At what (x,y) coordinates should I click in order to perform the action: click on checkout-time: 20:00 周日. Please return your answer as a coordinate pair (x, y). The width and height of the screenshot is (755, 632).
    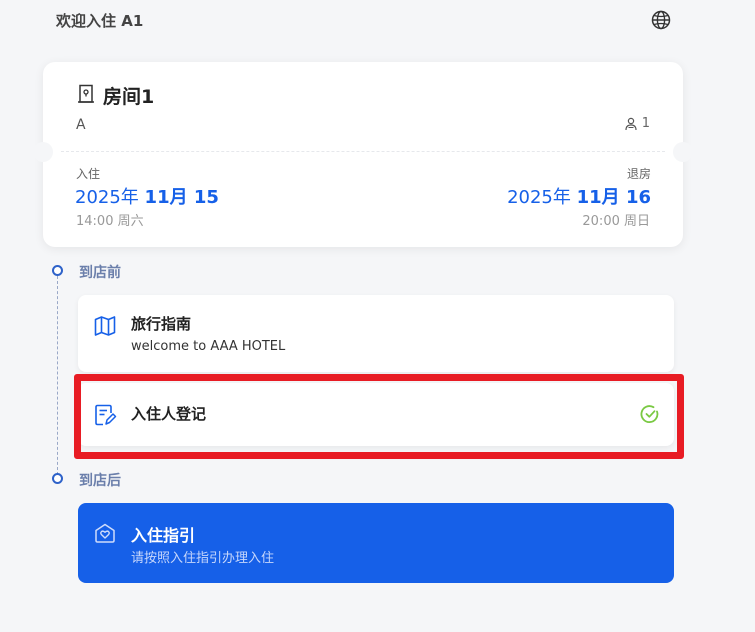
    Looking at the image, I should click on (616, 221).